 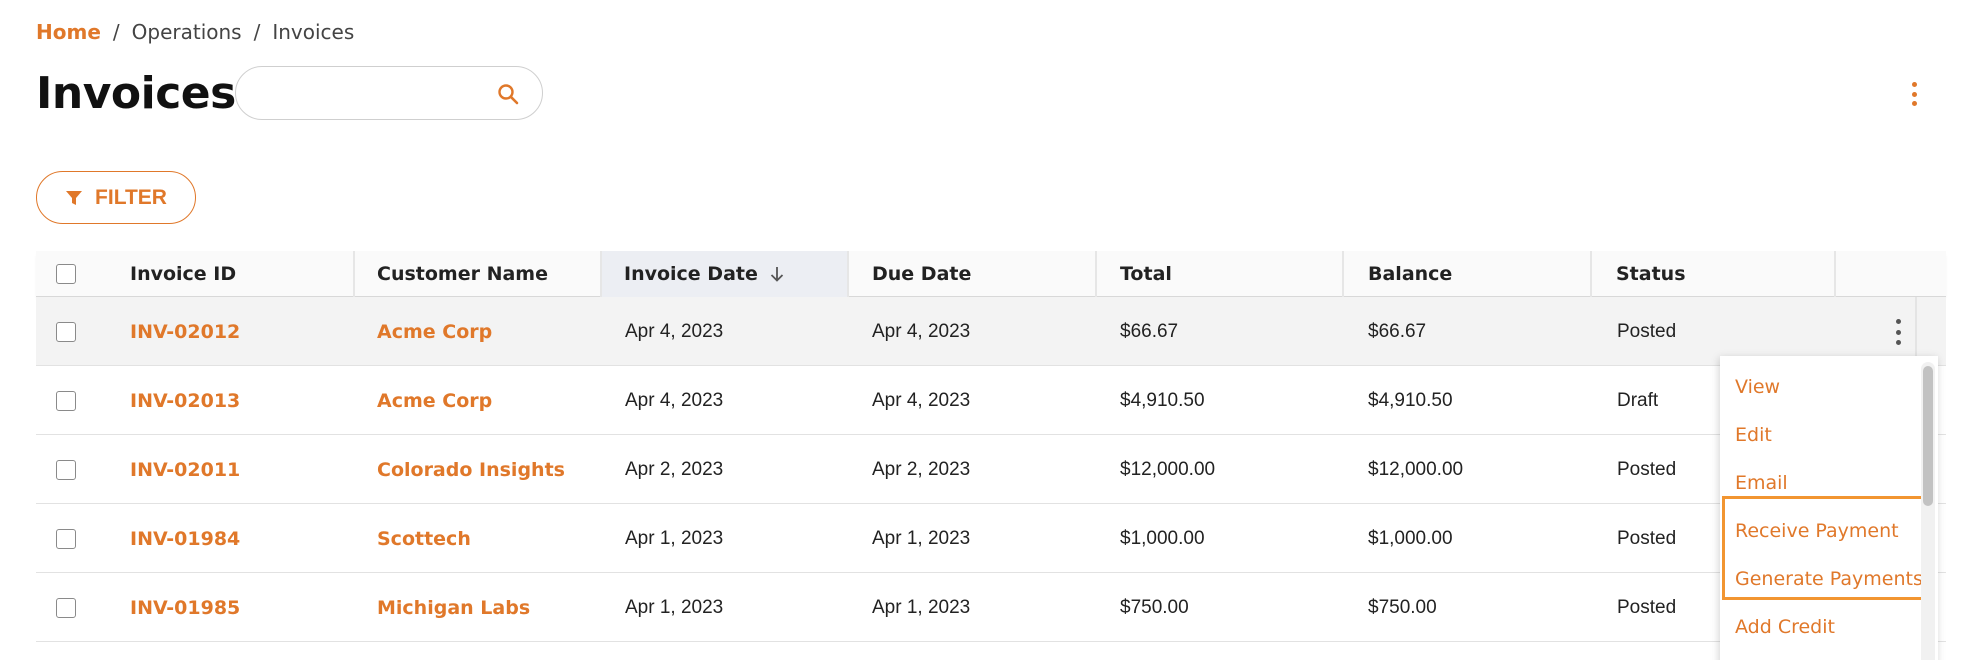 What do you see at coordinates (1410, 538) in the screenshot?
I see `balance-cell: $1,000.00` at bounding box center [1410, 538].